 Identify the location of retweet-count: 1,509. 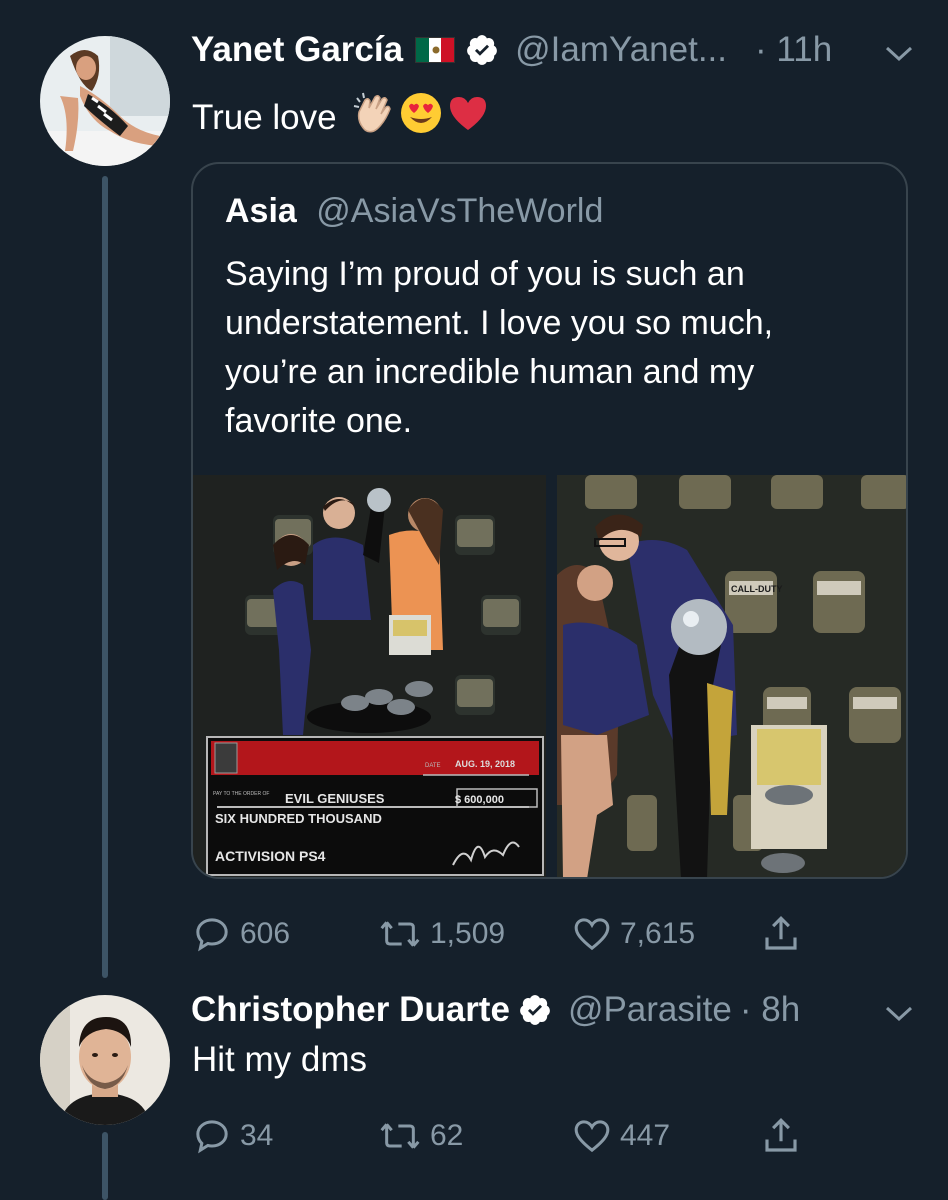
(468, 933).